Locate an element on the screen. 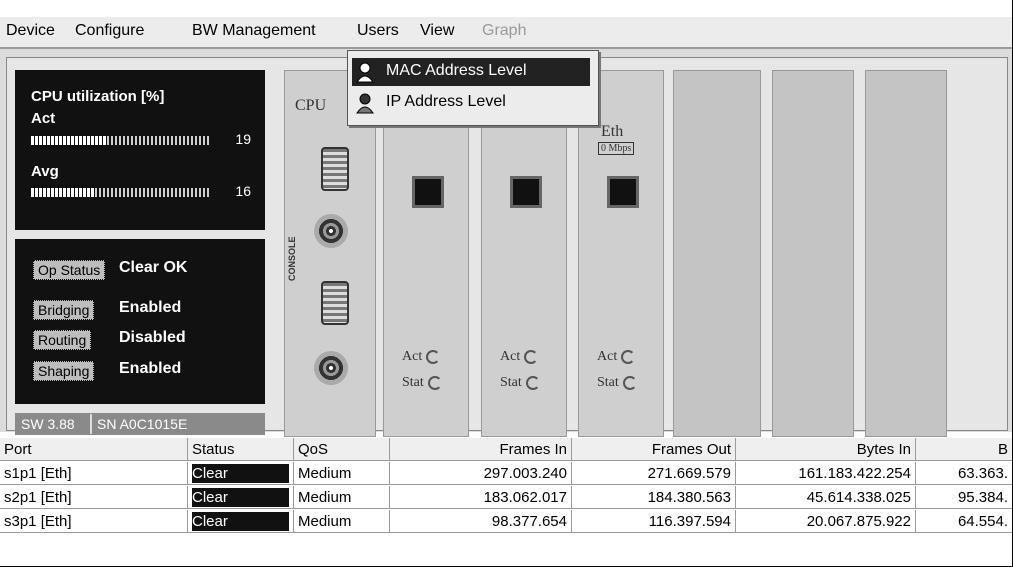 The image size is (1013, 567). menu-graph: Graph is located at coordinates (504, 31).